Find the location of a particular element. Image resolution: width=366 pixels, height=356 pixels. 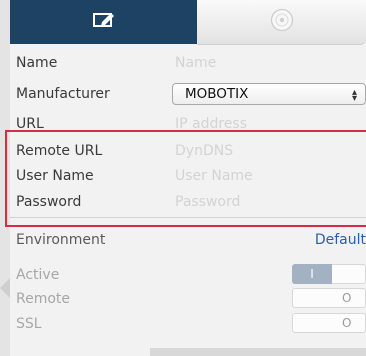

bottom-toolbar-edge is located at coordinates (258, 352).